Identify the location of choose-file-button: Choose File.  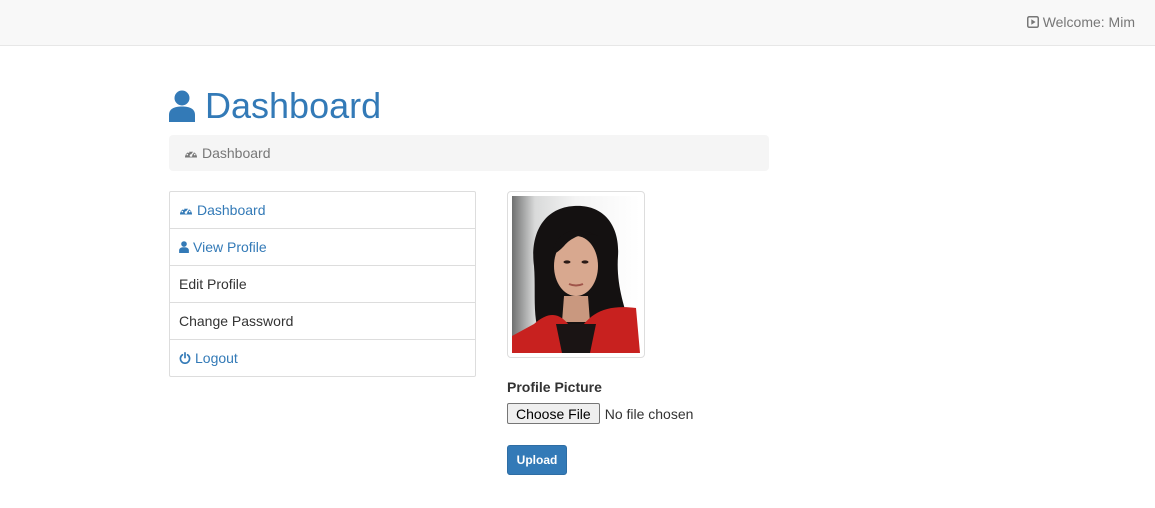
(553, 413).